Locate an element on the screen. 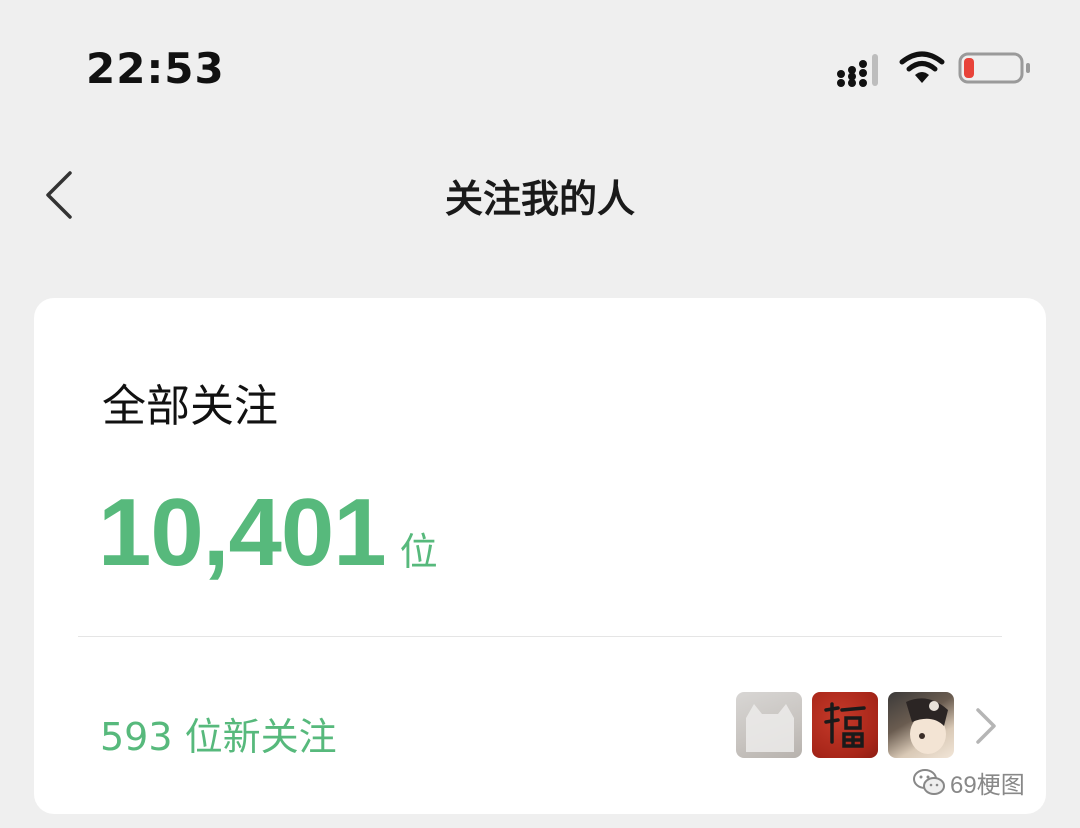  follower-count: 10,401 is located at coordinates (242, 532).